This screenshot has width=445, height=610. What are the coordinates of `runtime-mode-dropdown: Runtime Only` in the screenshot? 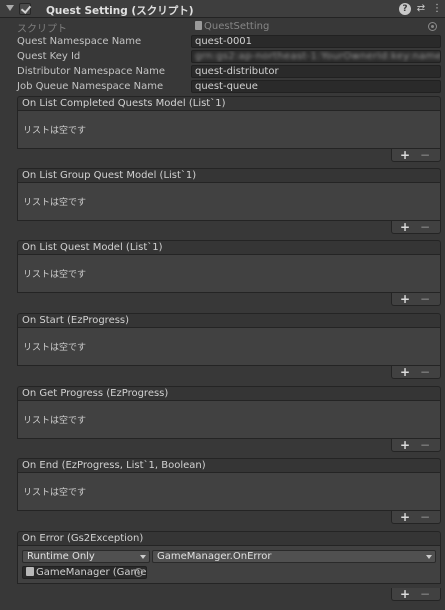 It's located at (86, 556).